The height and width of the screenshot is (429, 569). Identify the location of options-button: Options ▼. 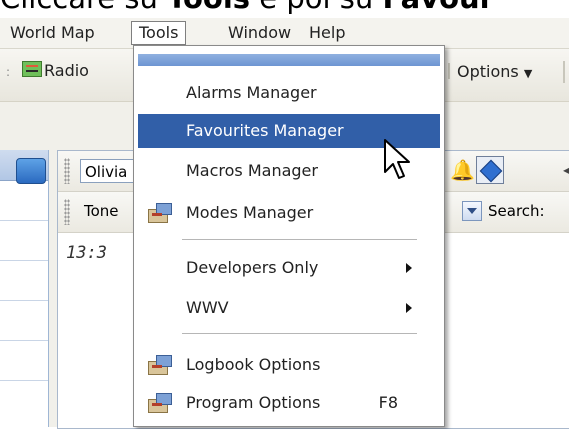
(494, 71).